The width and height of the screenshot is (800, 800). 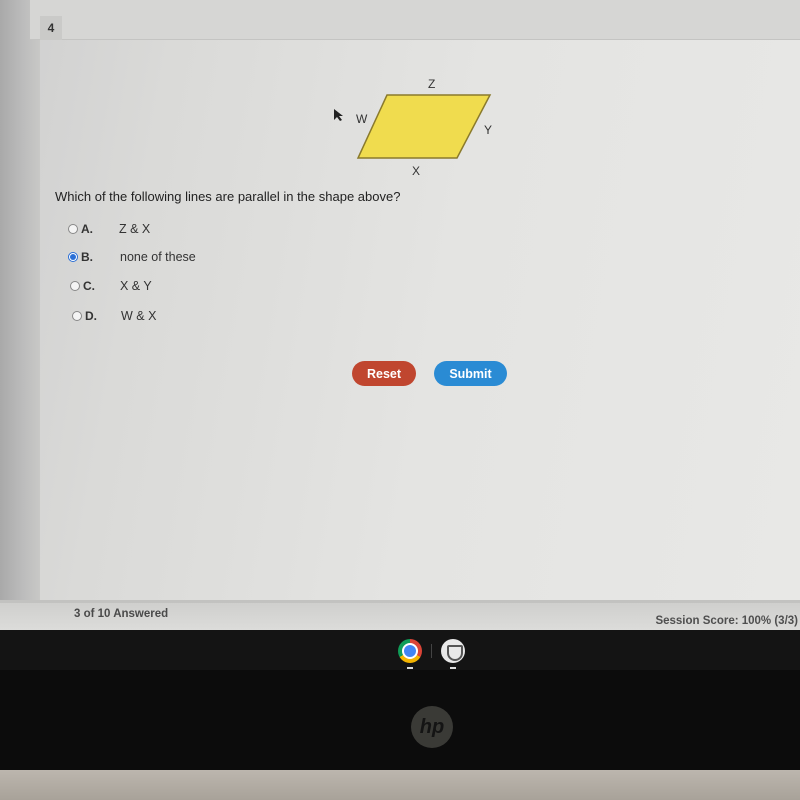 I want to click on answered-count: 3 of 10 Answered, so click(x=121, y=614).